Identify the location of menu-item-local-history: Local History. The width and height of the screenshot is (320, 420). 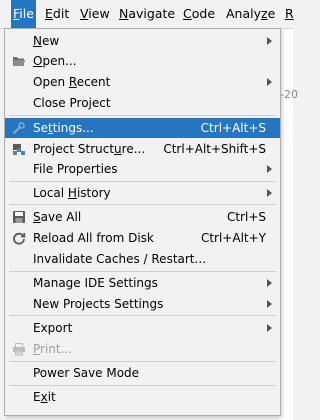
(142, 193).